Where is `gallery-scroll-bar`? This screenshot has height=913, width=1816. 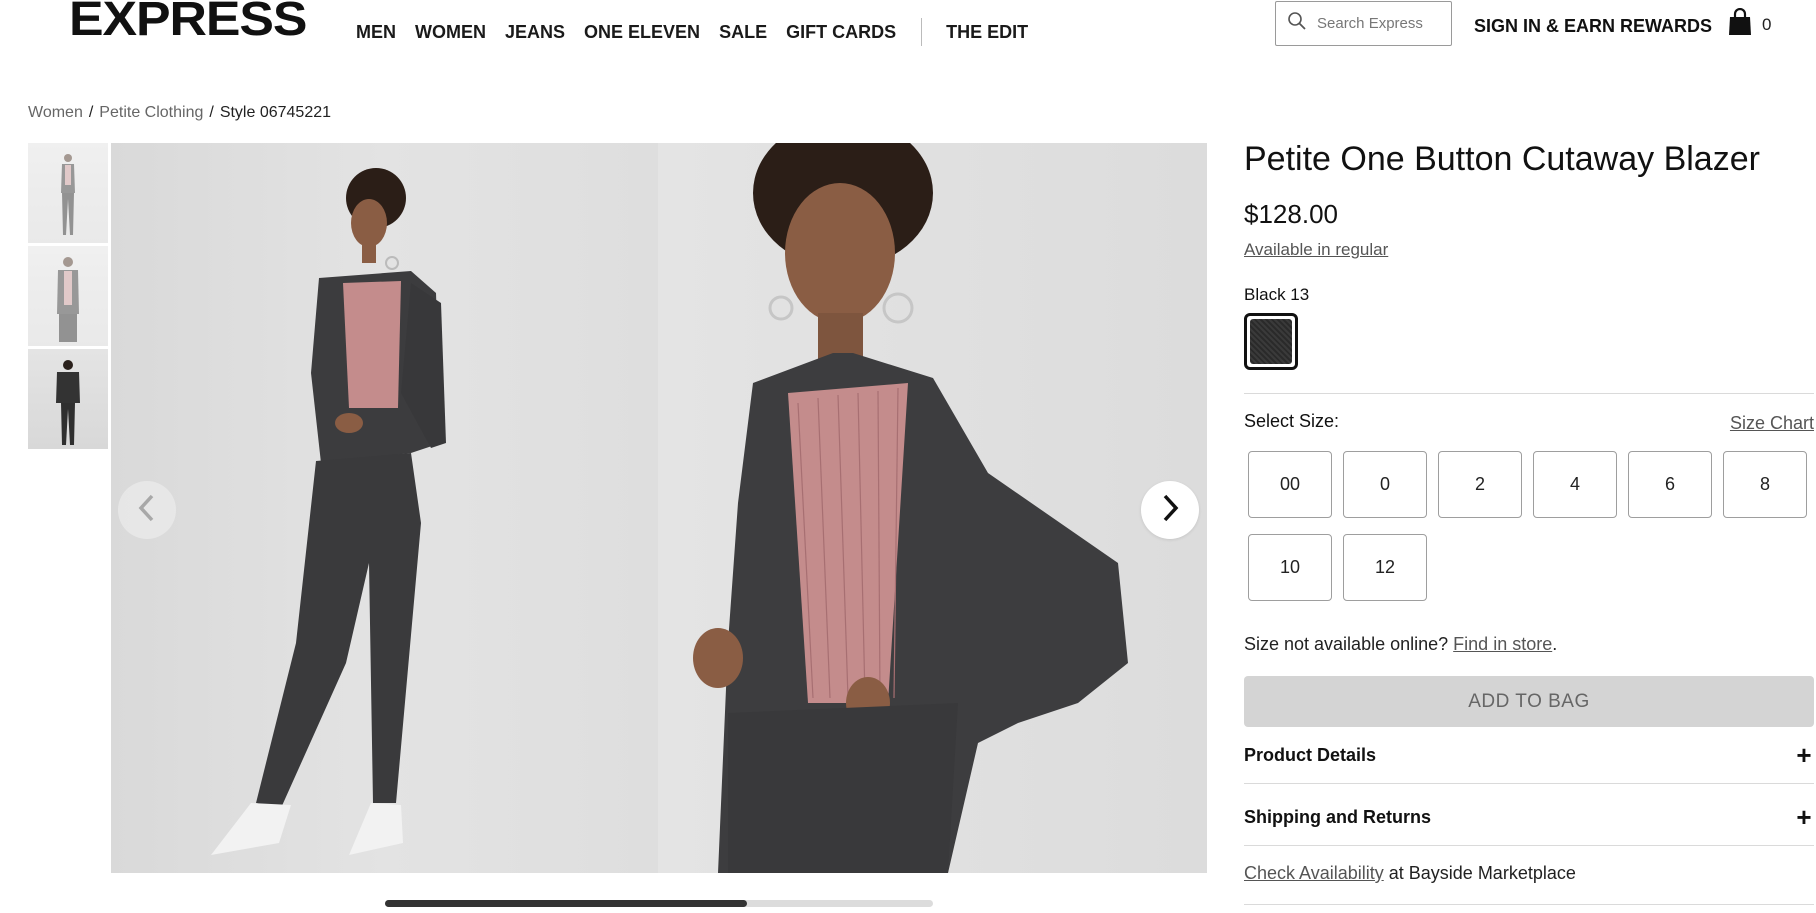
gallery-scroll-bar is located at coordinates (659, 903).